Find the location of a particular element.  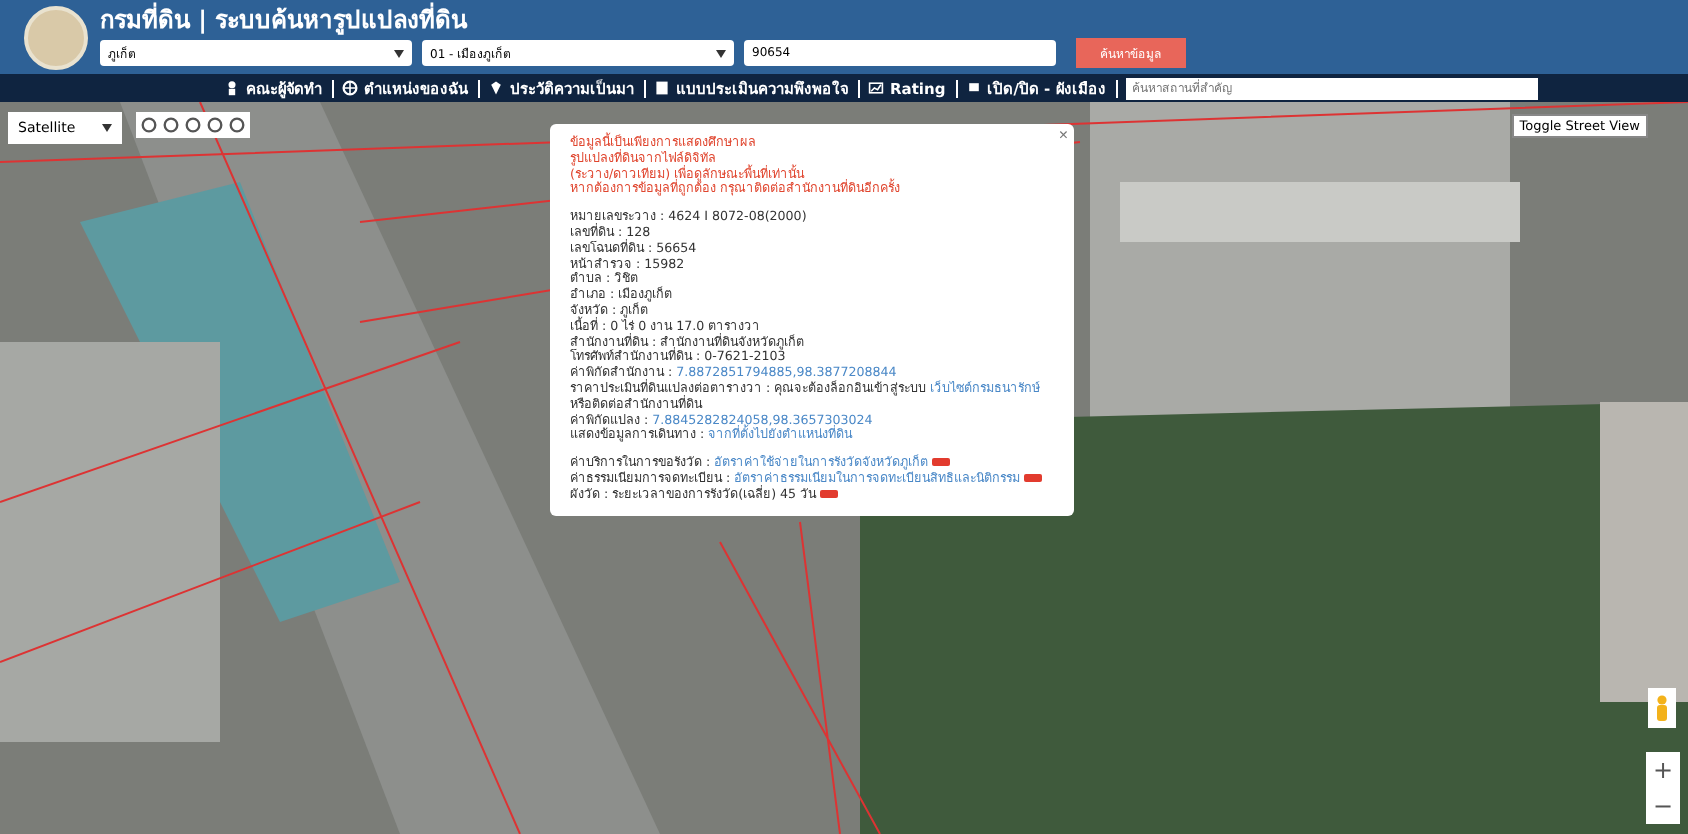

globe-icon is located at coordinates (350, 88).